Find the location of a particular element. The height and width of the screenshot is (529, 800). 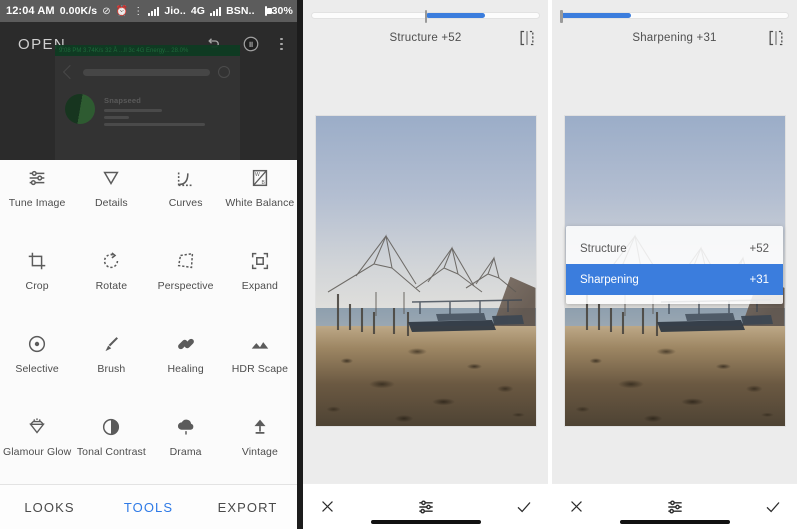

ghost-search-row is located at coordinates (147, 72).